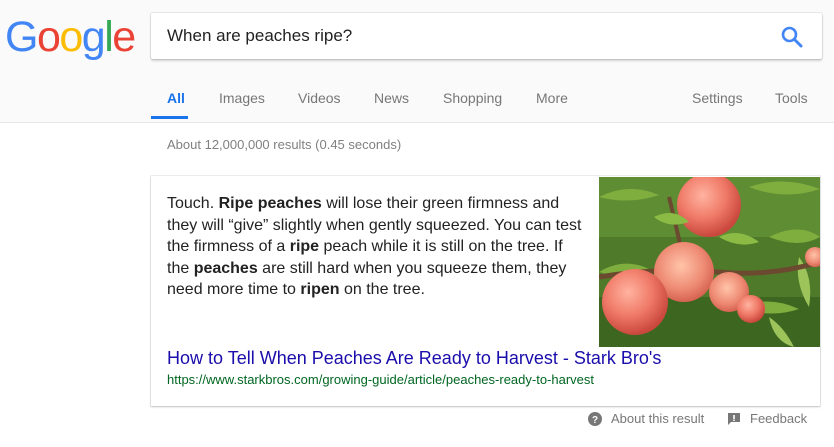  I want to click on tab-settings: Settings, so click(717, 98).